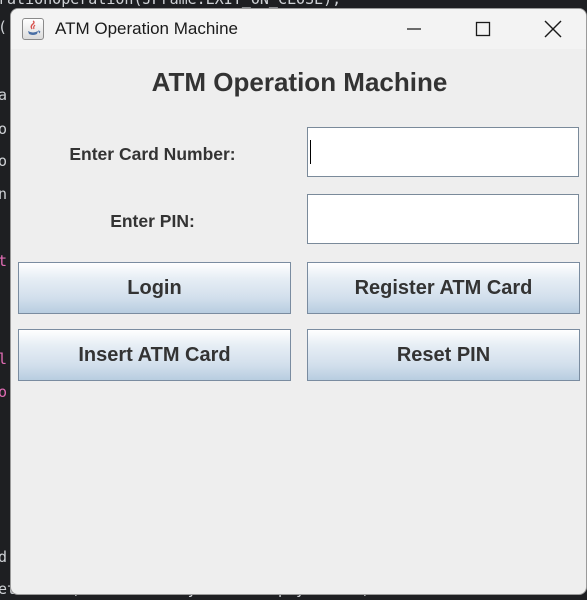  What do you see at coordinates (154, 288) in the screenshot?
I see `login-button: Login` at bounding box center [154, 288].